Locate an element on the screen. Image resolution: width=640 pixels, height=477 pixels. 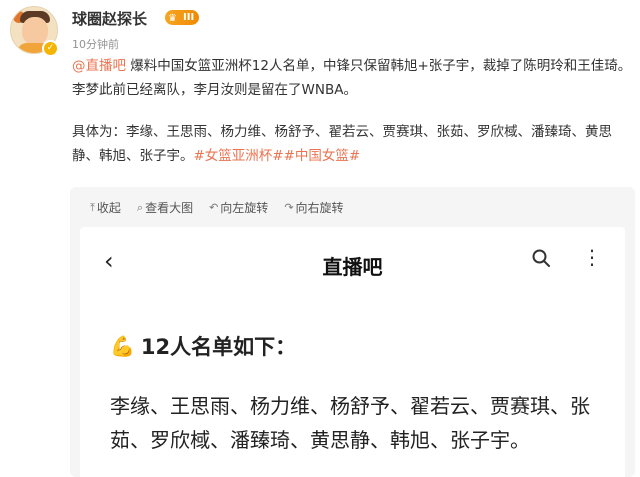
rotate-right-label: 向右旋转 is located at coordinates (319, 208).